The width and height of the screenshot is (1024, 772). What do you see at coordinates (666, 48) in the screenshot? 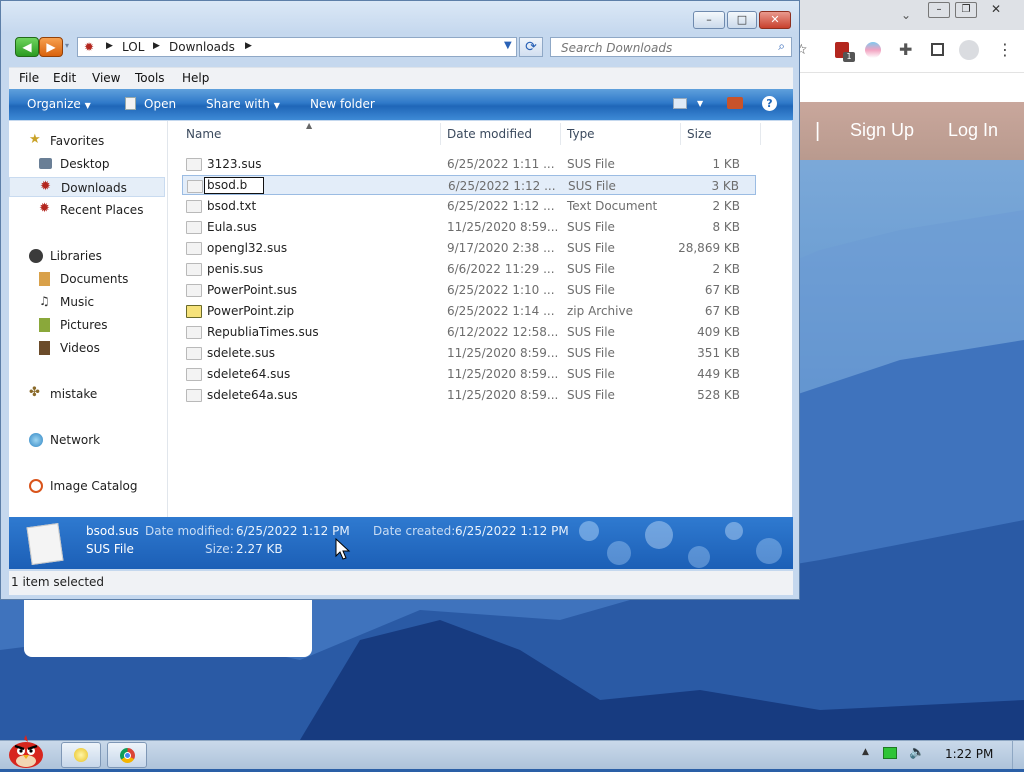
I see `search-input` at bounding box center [666, 48].